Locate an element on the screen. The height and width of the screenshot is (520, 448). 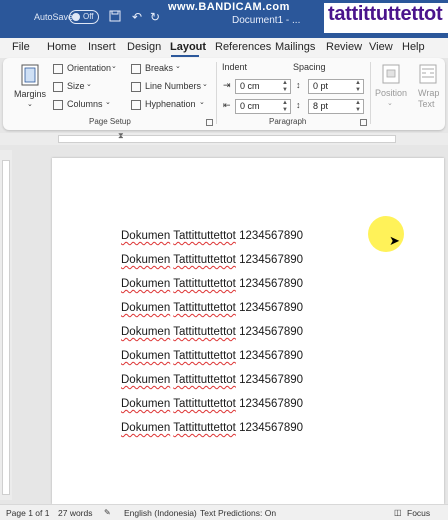
tab-file: File is located at coordinates (21, 47).